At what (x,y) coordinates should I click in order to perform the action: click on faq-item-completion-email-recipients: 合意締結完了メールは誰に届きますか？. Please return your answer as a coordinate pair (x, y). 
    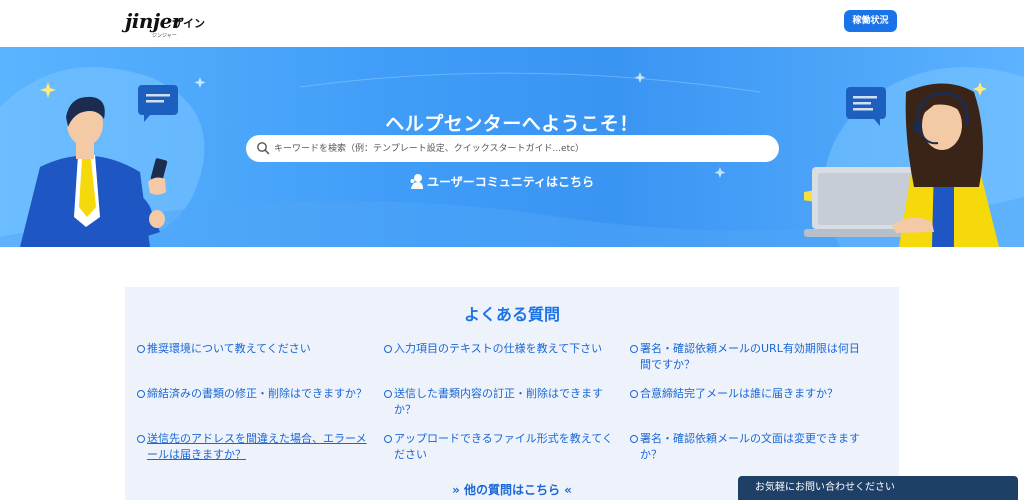
    Looking at the image, I should click on (748, 394).